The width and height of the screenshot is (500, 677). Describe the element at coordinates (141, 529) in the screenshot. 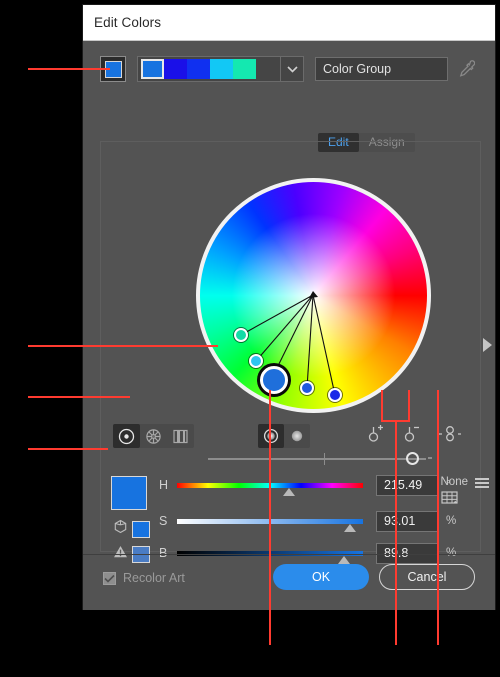

I see `in-gamut-color-swatch` at that location.